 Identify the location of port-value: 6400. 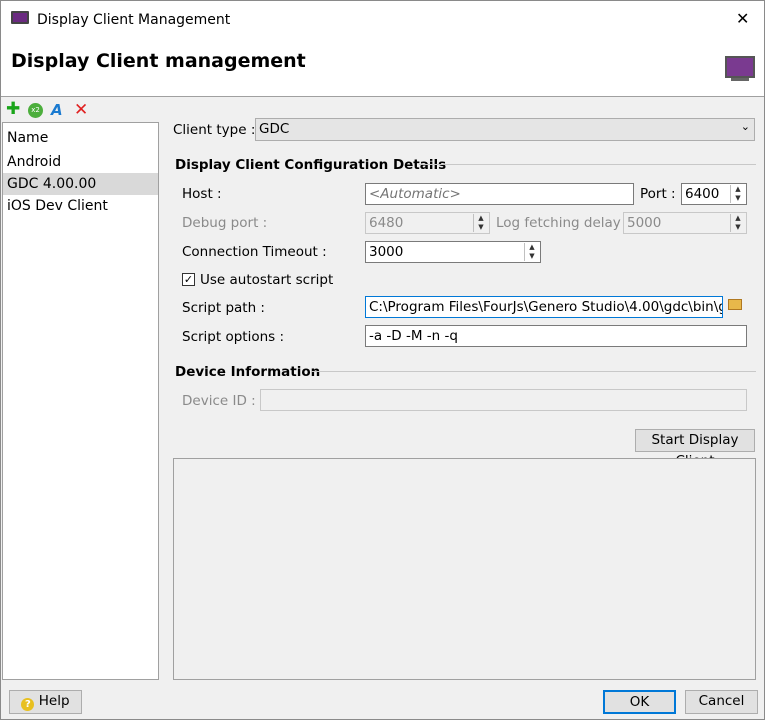
(702, 194).